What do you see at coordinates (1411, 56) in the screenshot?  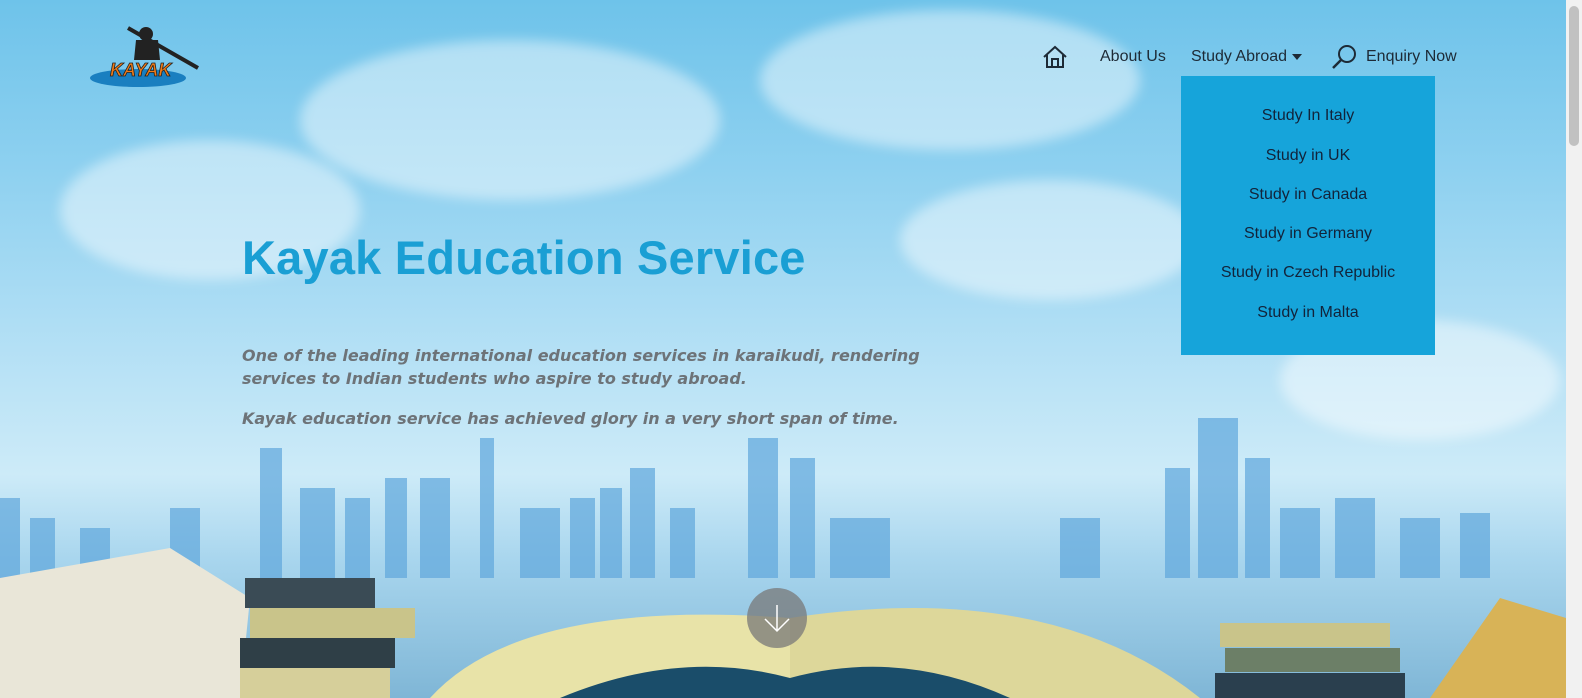 I see `nav-enquiry-label: Enquiry Now` at bounding box center [1411, 56].